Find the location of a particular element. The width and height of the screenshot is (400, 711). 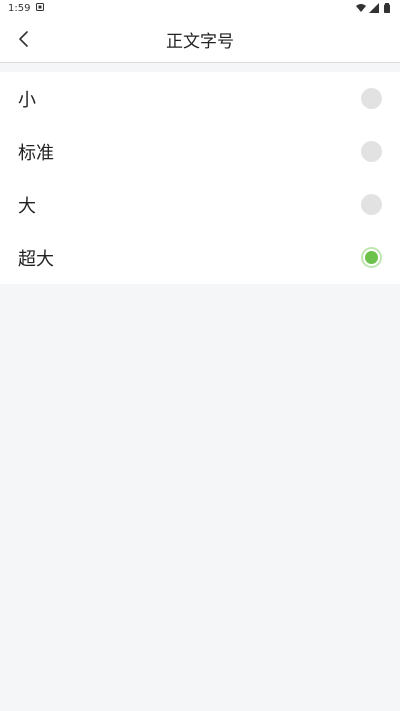

radio-standard is located at coordinates (371, 151).